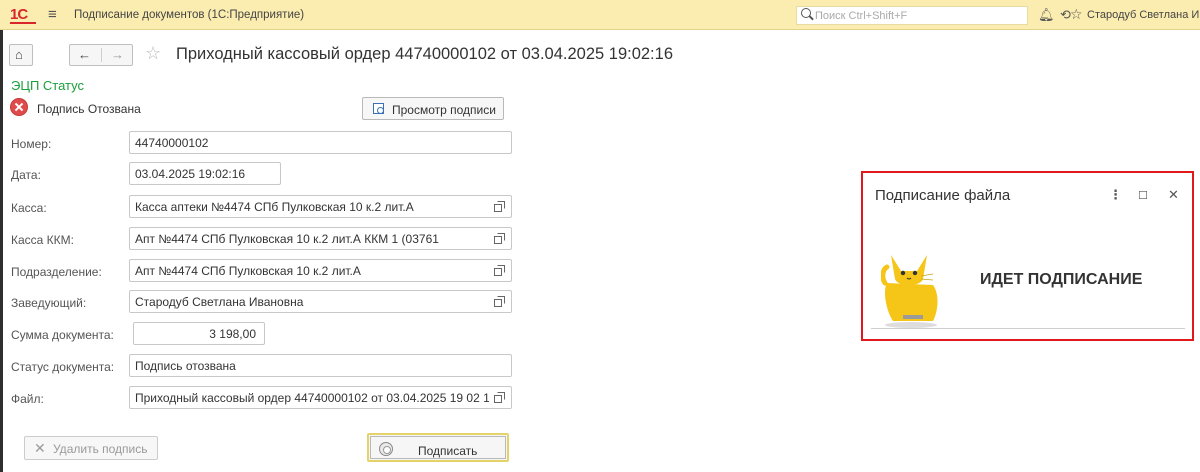  I want to click on hamburger-menu-icon: ≡, so click(52, 14).